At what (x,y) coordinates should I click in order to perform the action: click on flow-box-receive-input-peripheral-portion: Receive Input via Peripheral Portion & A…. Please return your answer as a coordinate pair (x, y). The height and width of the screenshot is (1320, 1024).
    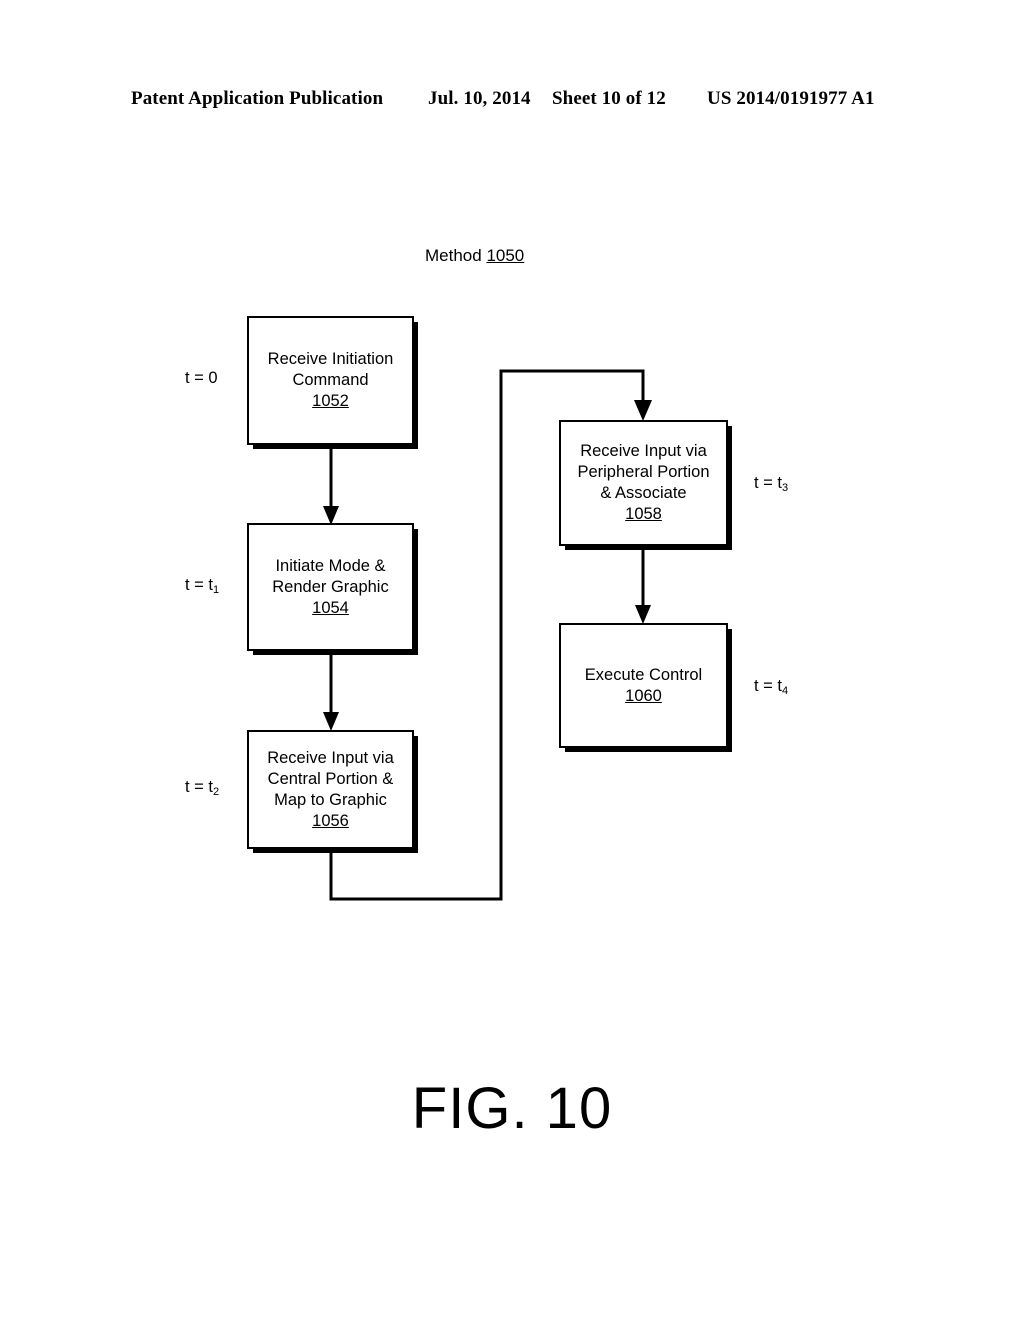
    Looking at the image, I should click on (643, 483).